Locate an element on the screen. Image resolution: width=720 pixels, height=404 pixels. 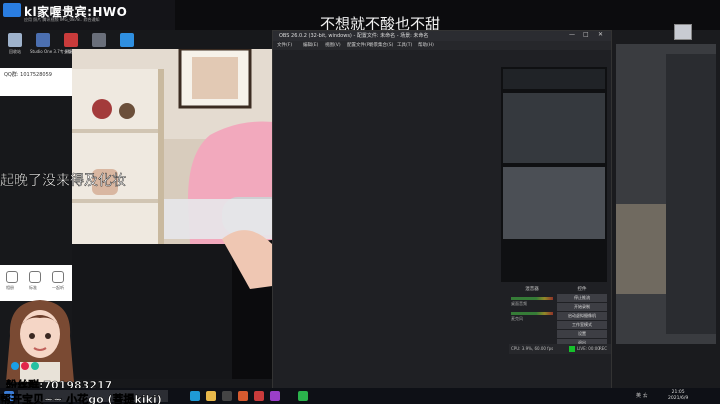
app-taskbar-icon is located at coordinates (243, 396).